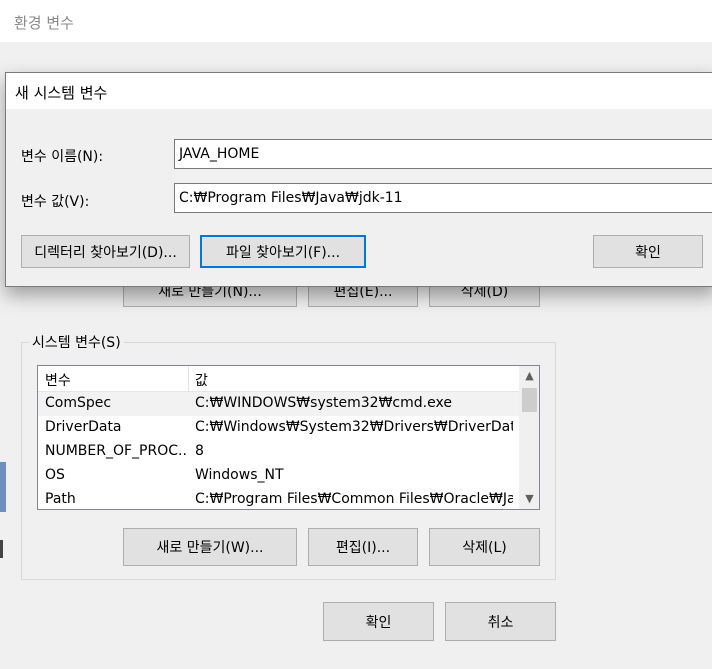 The image size is (712, 669). Describe the element at coordinates (62, 157) in the screenshot. I see `variable-name-label: 변수 이름(N):` at that location.